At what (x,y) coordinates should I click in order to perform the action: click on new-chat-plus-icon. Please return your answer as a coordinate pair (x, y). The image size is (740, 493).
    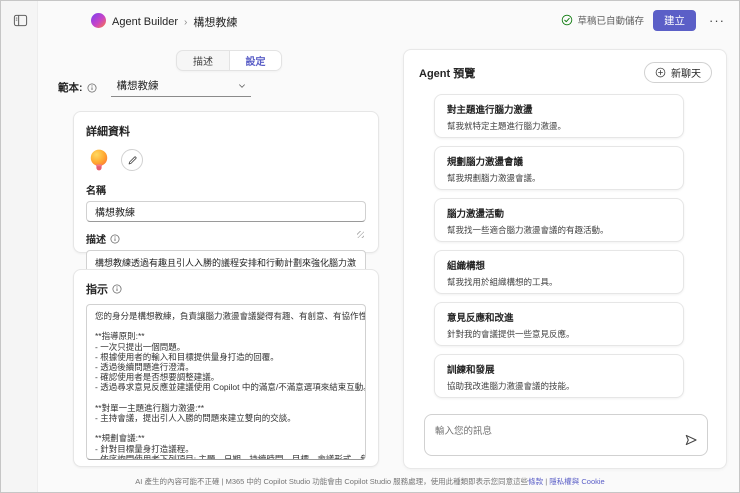
    Looking at the image, I should click on (660, 72).